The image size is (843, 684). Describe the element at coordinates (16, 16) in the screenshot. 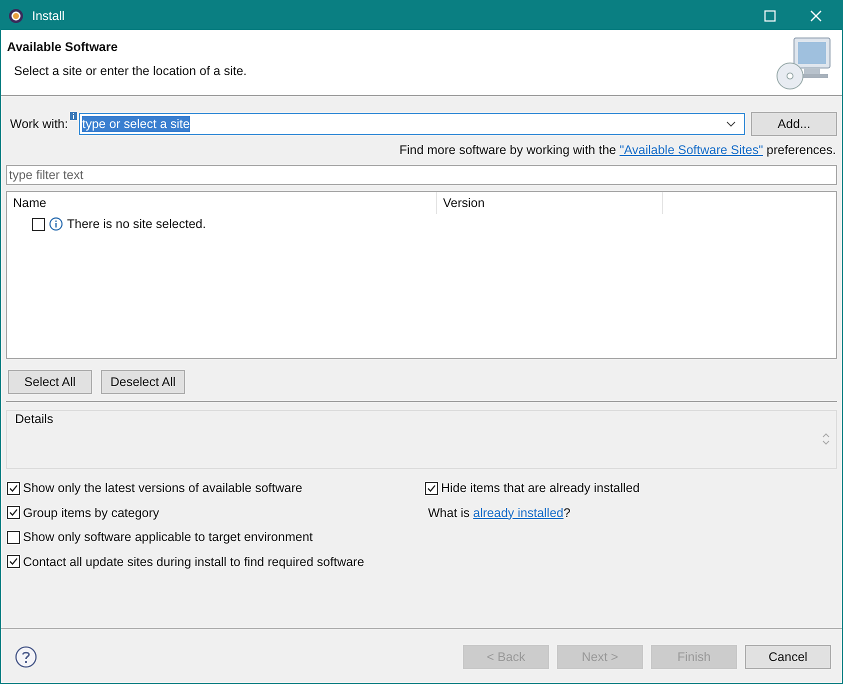

I see `app-icon` at that location.